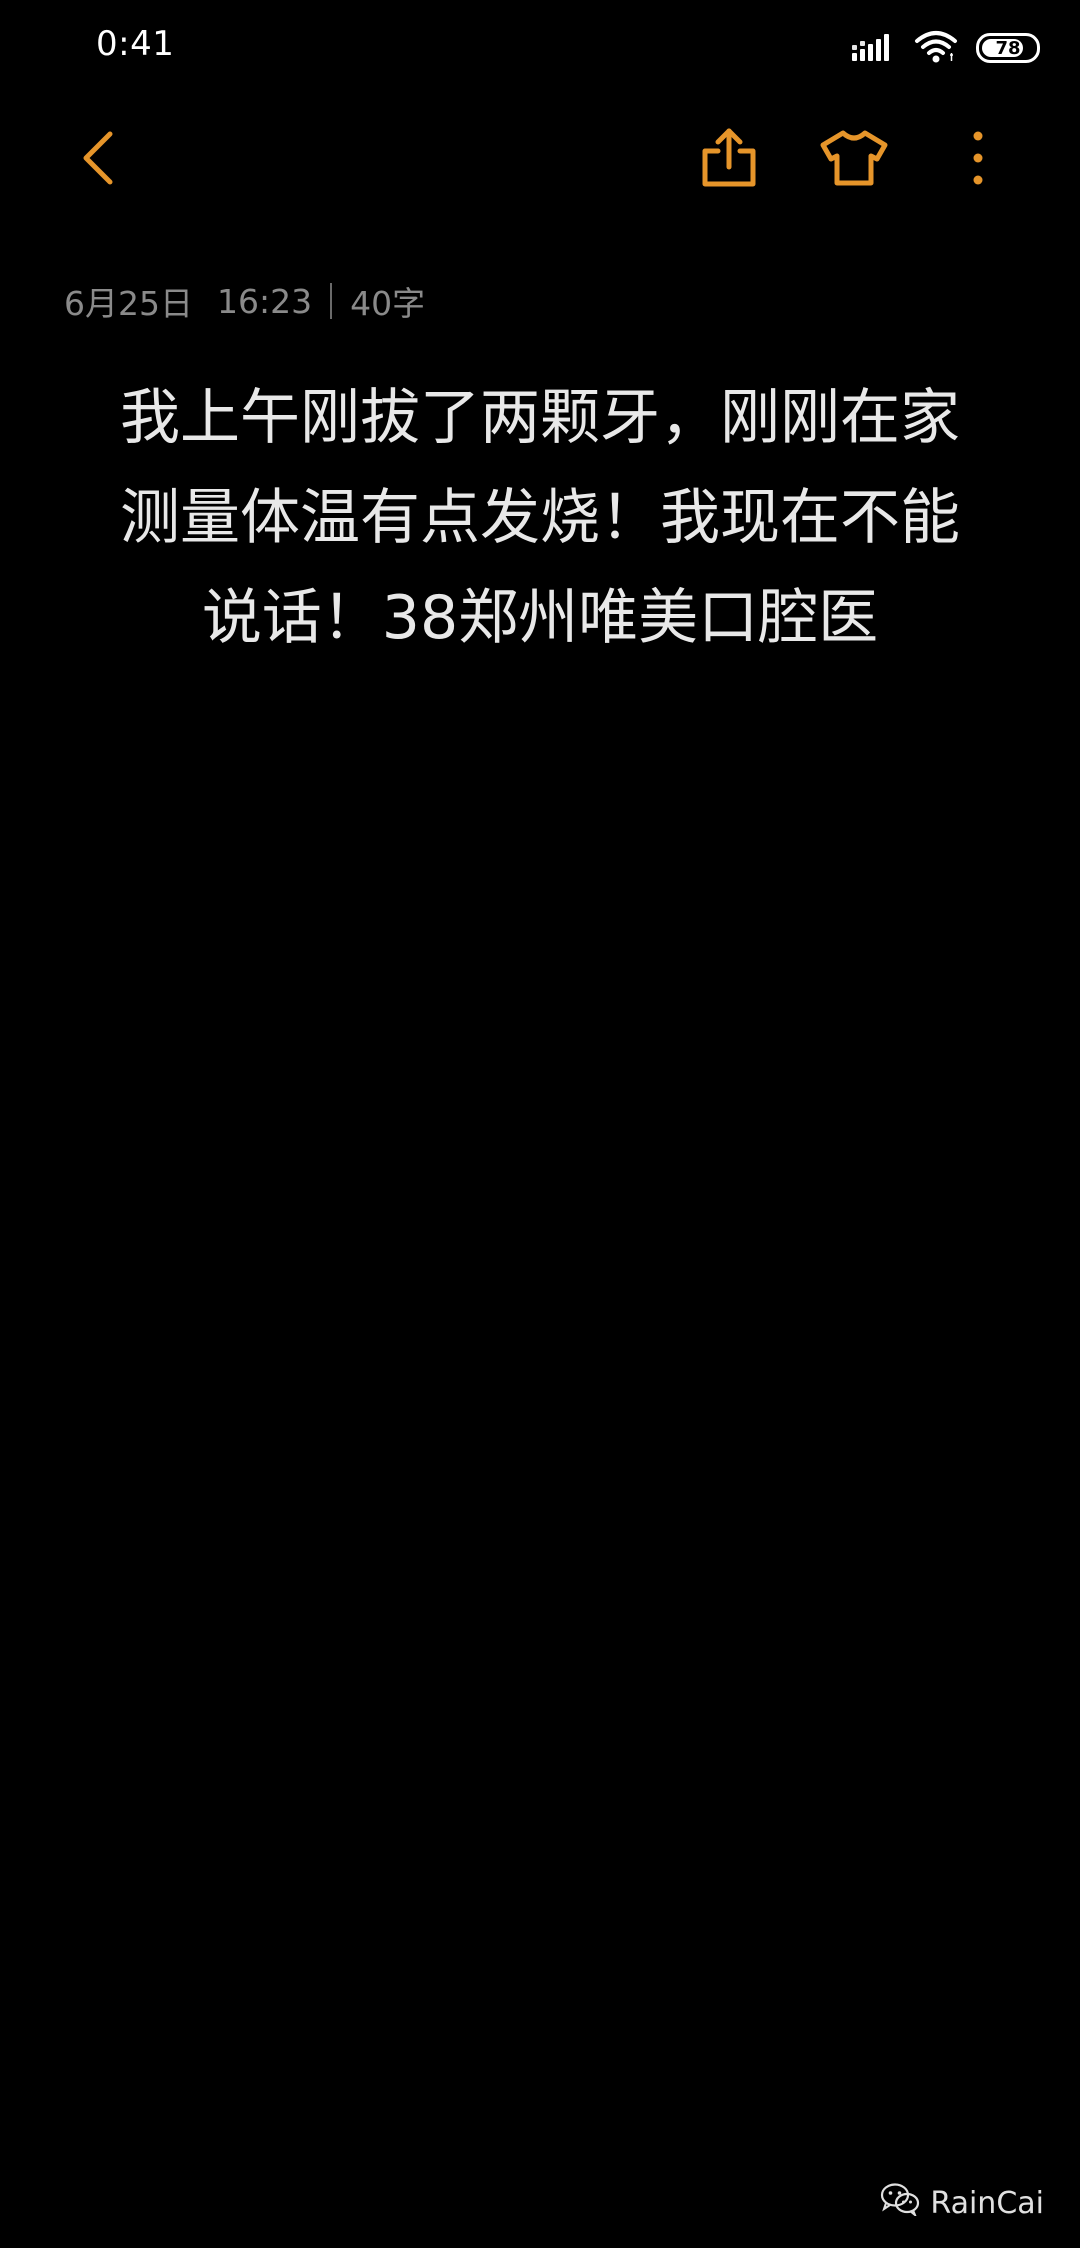 This screenshot has height=2248, width=1080. Describe the element at coordinates (900, 2203) in the screenshot. I see `wechat-icon` at that location.